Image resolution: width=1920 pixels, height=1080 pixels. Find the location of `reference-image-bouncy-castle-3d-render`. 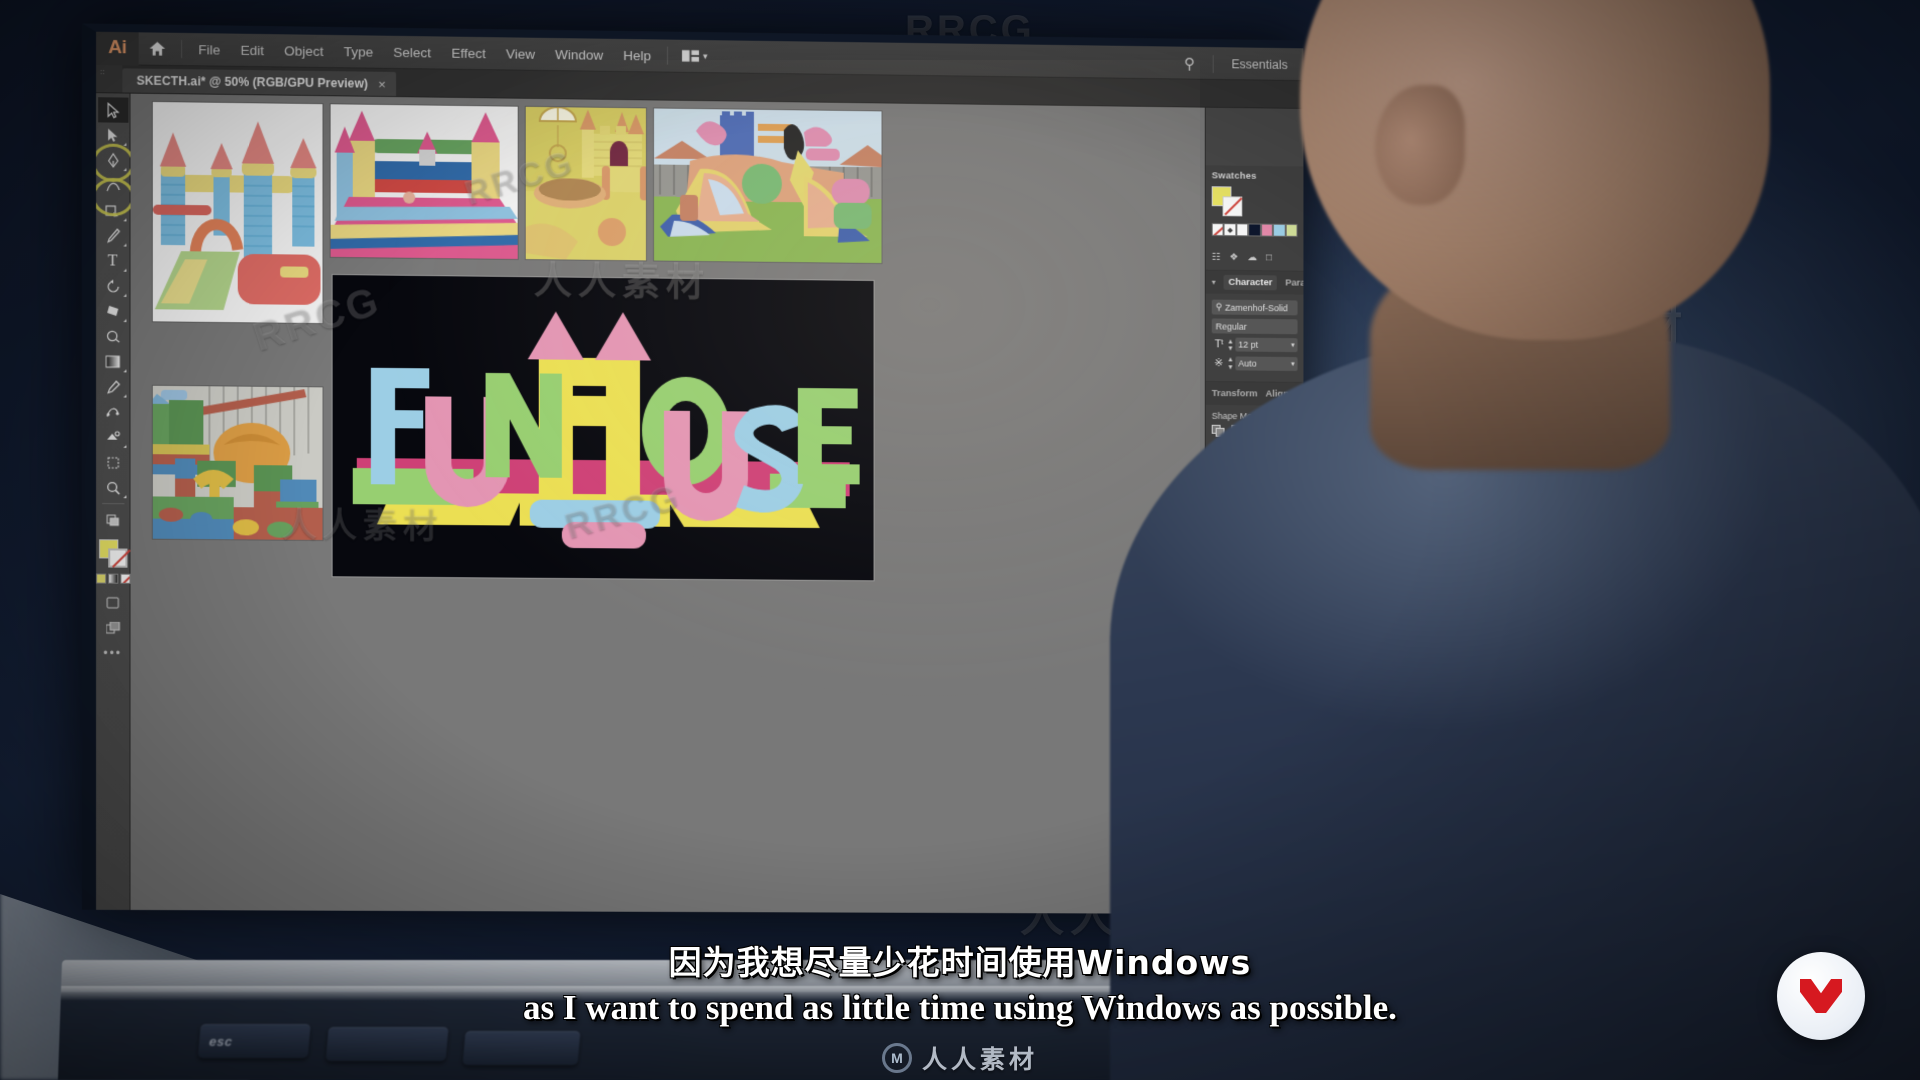

reference-image-bouncy-castle-3d-render is located at coordinates (585, 183).